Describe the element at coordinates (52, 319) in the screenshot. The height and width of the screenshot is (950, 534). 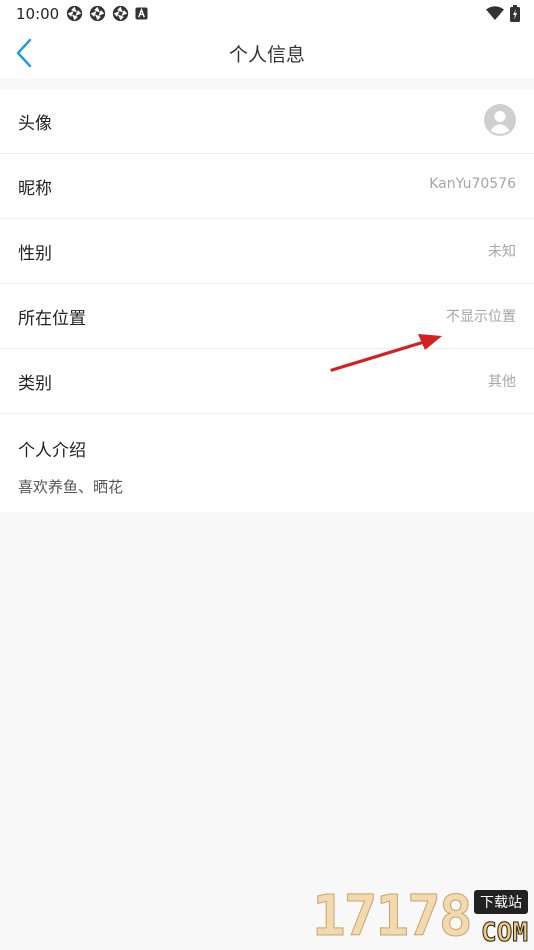
I see `row-label-location: 所在位置` at that location.